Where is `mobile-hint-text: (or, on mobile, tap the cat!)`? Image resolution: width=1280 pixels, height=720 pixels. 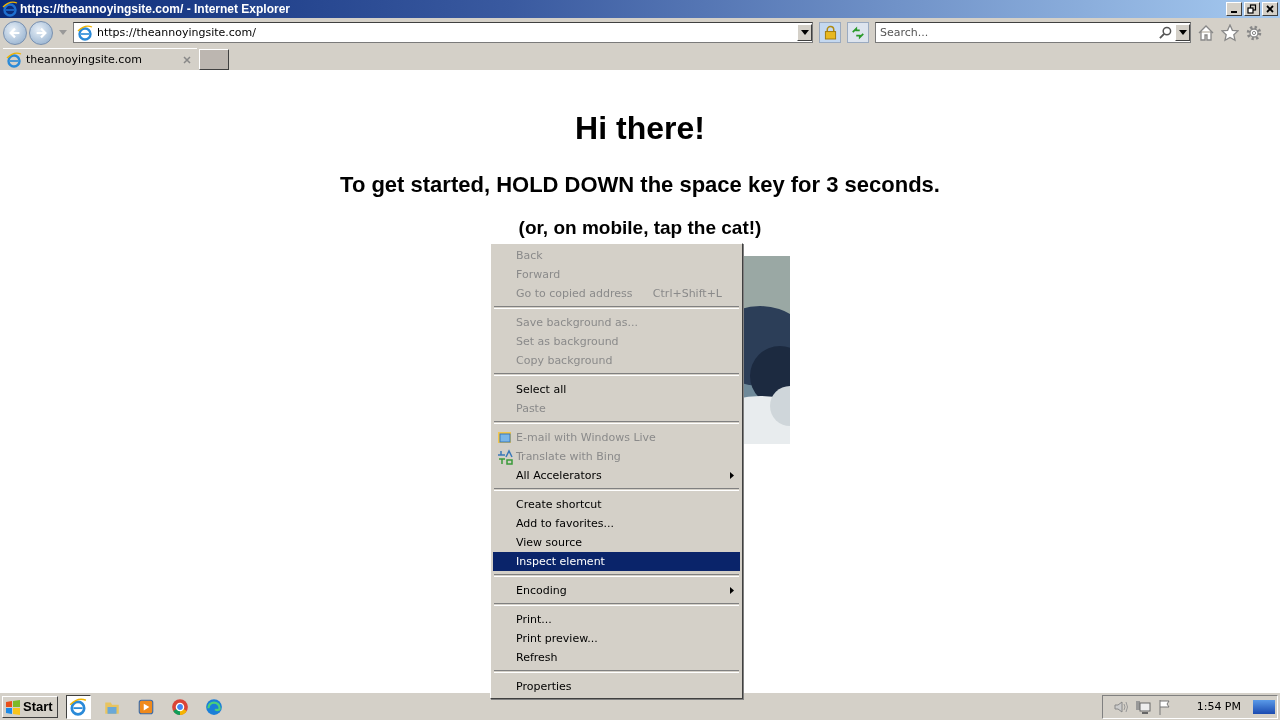
mobile-hint-text: (or, on mobile, tap the cat!) is located at coordinates (640, 228).